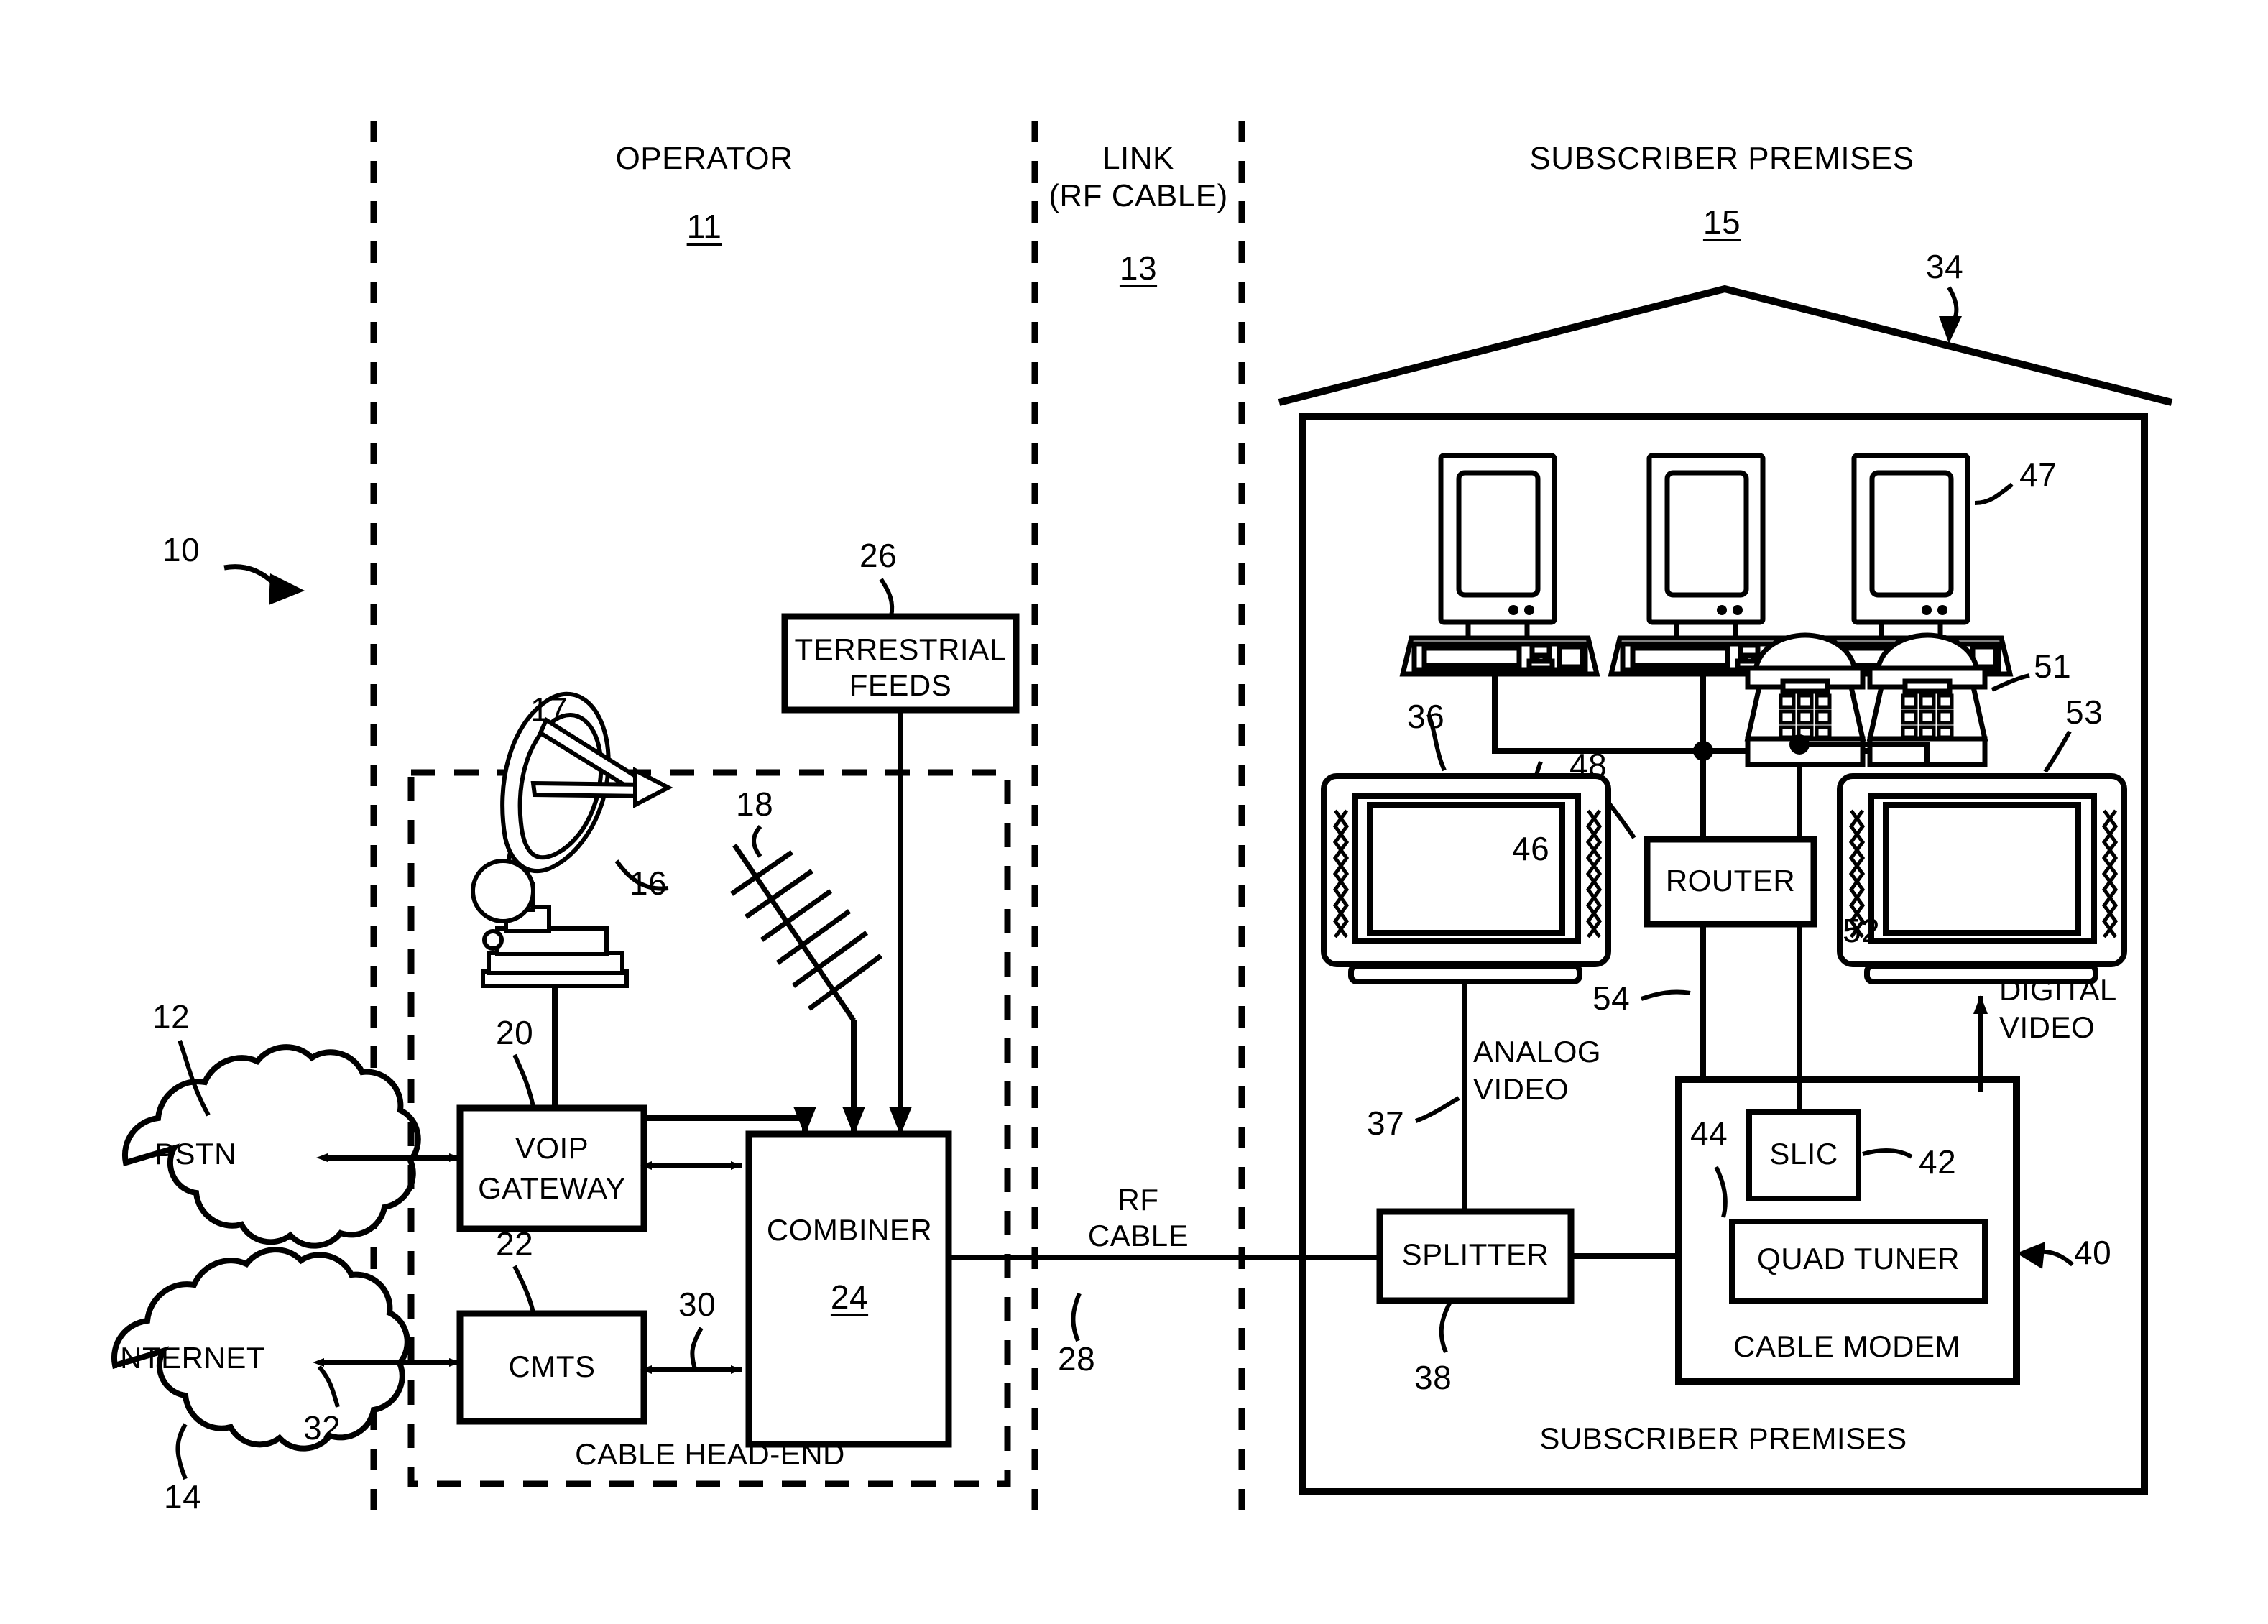 Image resolution: width=2268 pixels, height=1624 pixels. What do you see at coordinates (1538, 1052) in the screenshot?
I see `analog-video-label-l1: ANALOG` at bounding box center [1538, 1052].